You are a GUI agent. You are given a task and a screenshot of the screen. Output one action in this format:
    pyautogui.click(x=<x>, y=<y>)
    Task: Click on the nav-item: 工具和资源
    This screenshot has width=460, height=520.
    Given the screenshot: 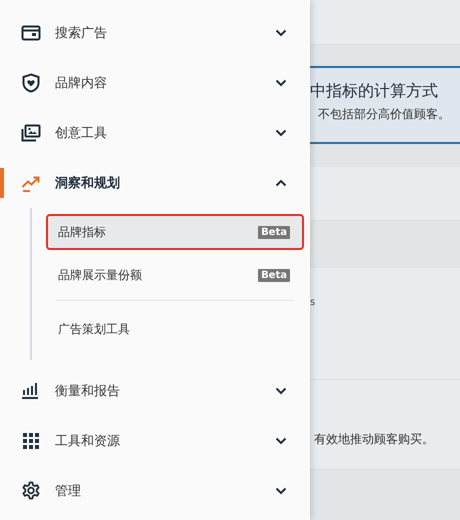 What is the action you would take?
    pyautogui.click(x=155, y=441)
    